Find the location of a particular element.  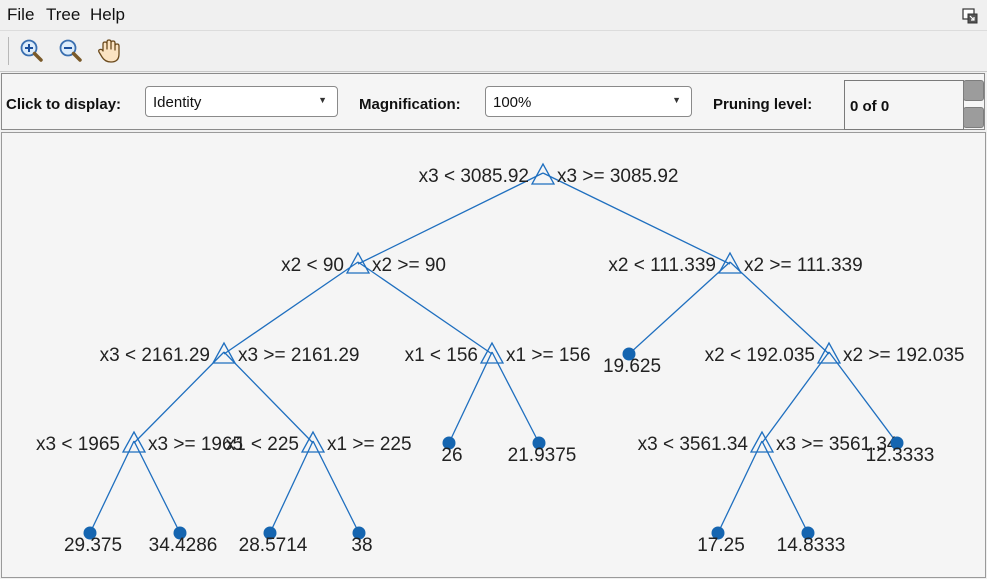

leaf-node: 19.625 is located at coordinates (632, 362).